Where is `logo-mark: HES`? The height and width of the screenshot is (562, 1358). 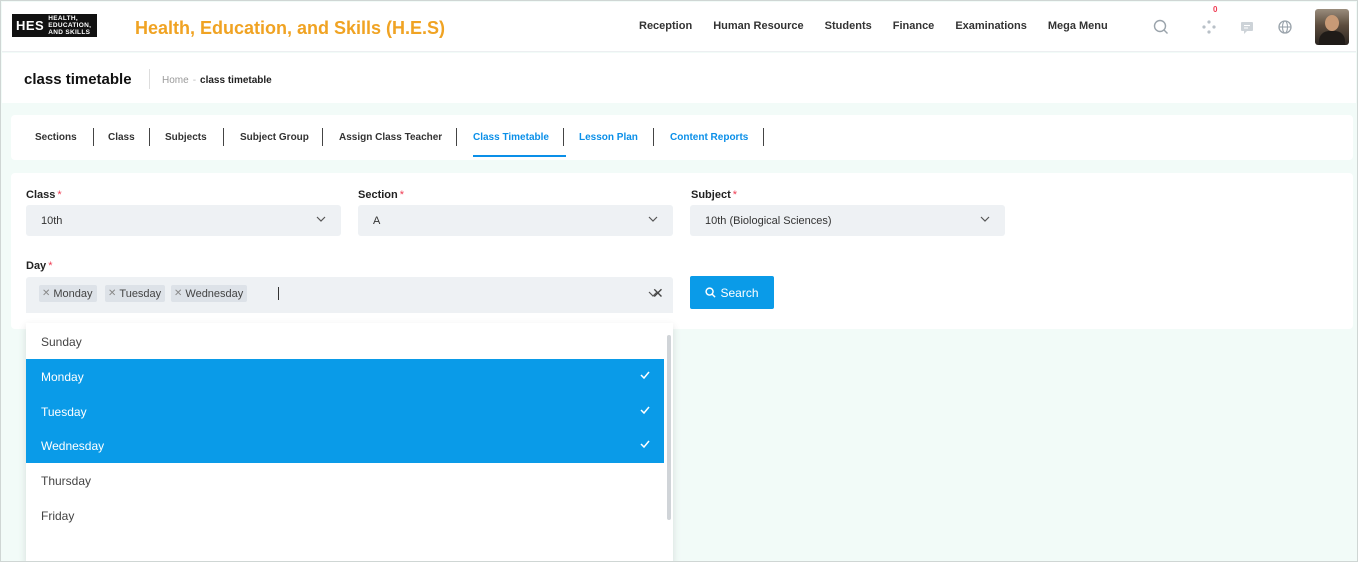 logo-mark: HES is located at coordinates (30, 25).